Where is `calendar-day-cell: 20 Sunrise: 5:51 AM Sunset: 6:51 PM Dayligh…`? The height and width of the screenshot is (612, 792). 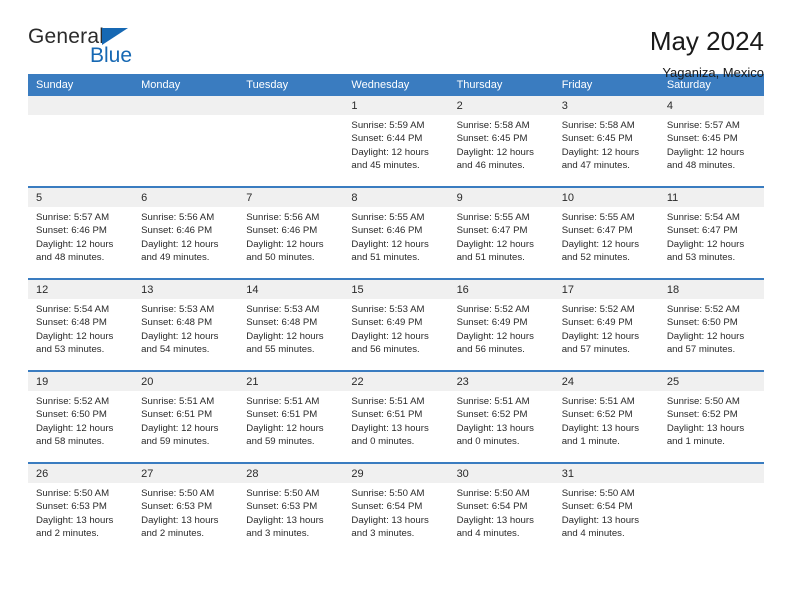 calendar-day-cell: 20 Sunrise: 5:51 AM Sunset: 6:51 PM Dayligh… is located at coordinates (186, 416).